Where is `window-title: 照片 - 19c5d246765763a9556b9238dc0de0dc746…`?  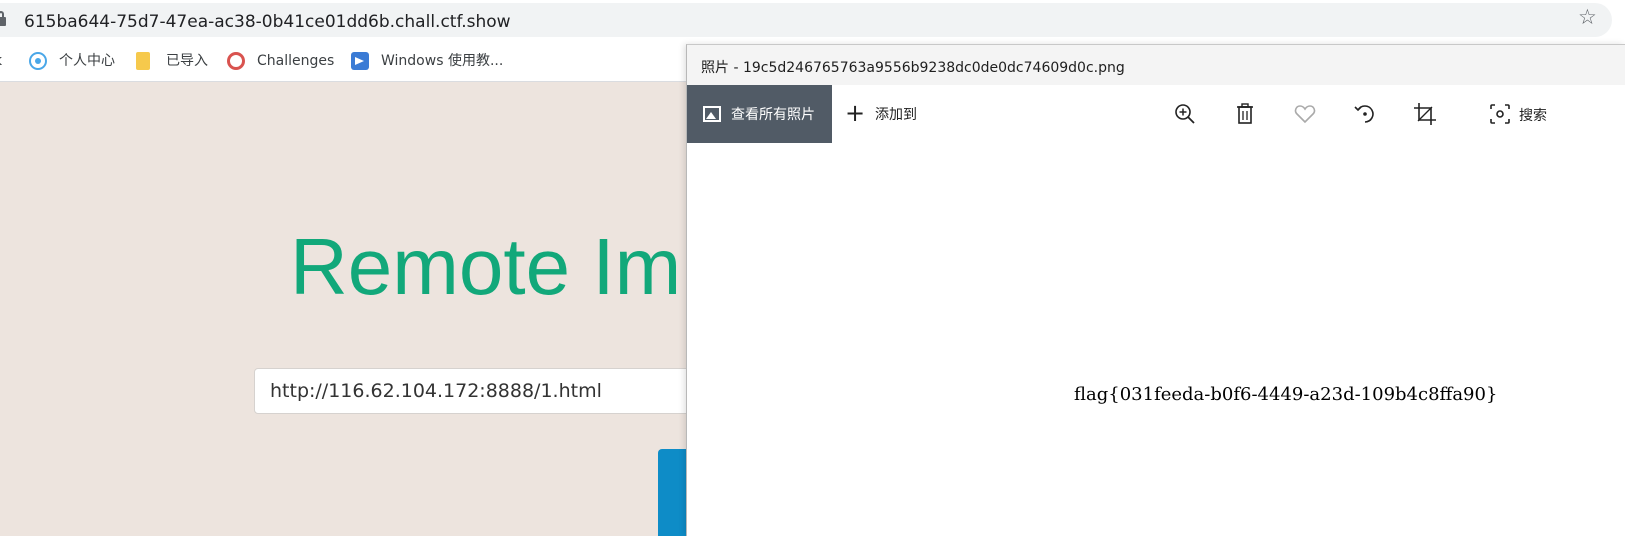 window-title: 照片 - 19c5d246765763a9556b9238dc0de0dc746… is located at coordinates (913, 68).